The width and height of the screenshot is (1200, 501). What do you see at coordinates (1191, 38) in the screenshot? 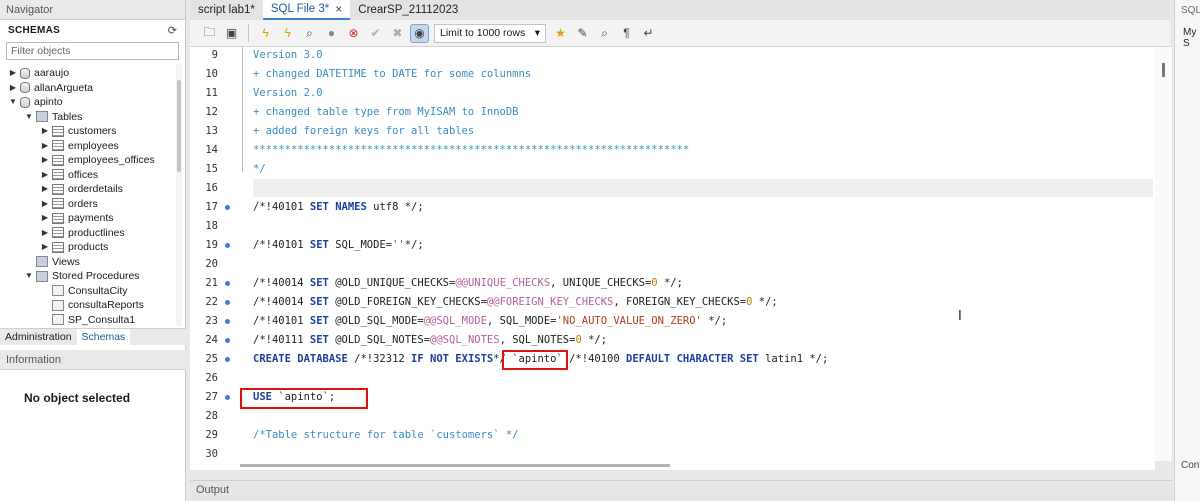
I see `right-panel-dropdown: My S` at bounding box center [1191, 38].